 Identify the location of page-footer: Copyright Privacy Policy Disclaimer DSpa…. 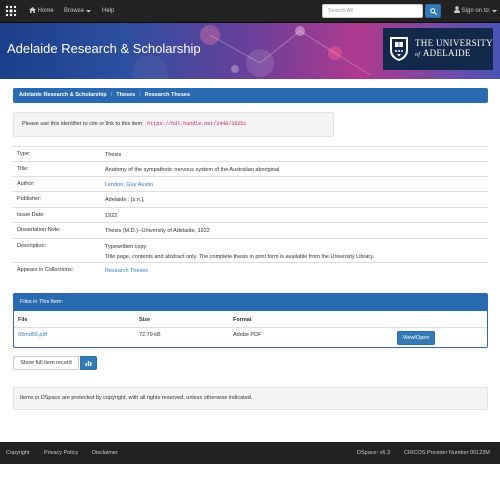
(250, 453).